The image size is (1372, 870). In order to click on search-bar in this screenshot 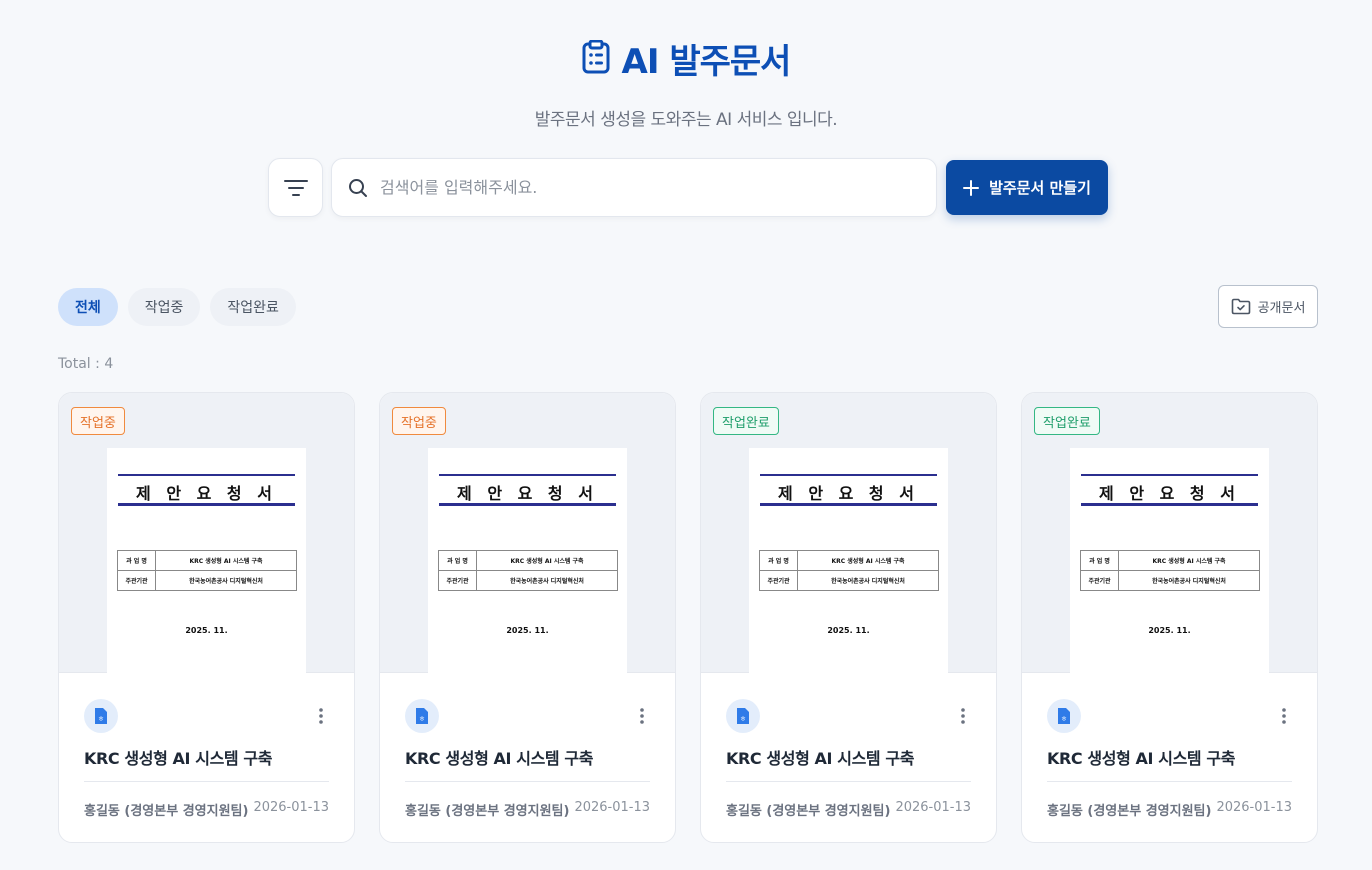, I will do `click(634, 187)`.